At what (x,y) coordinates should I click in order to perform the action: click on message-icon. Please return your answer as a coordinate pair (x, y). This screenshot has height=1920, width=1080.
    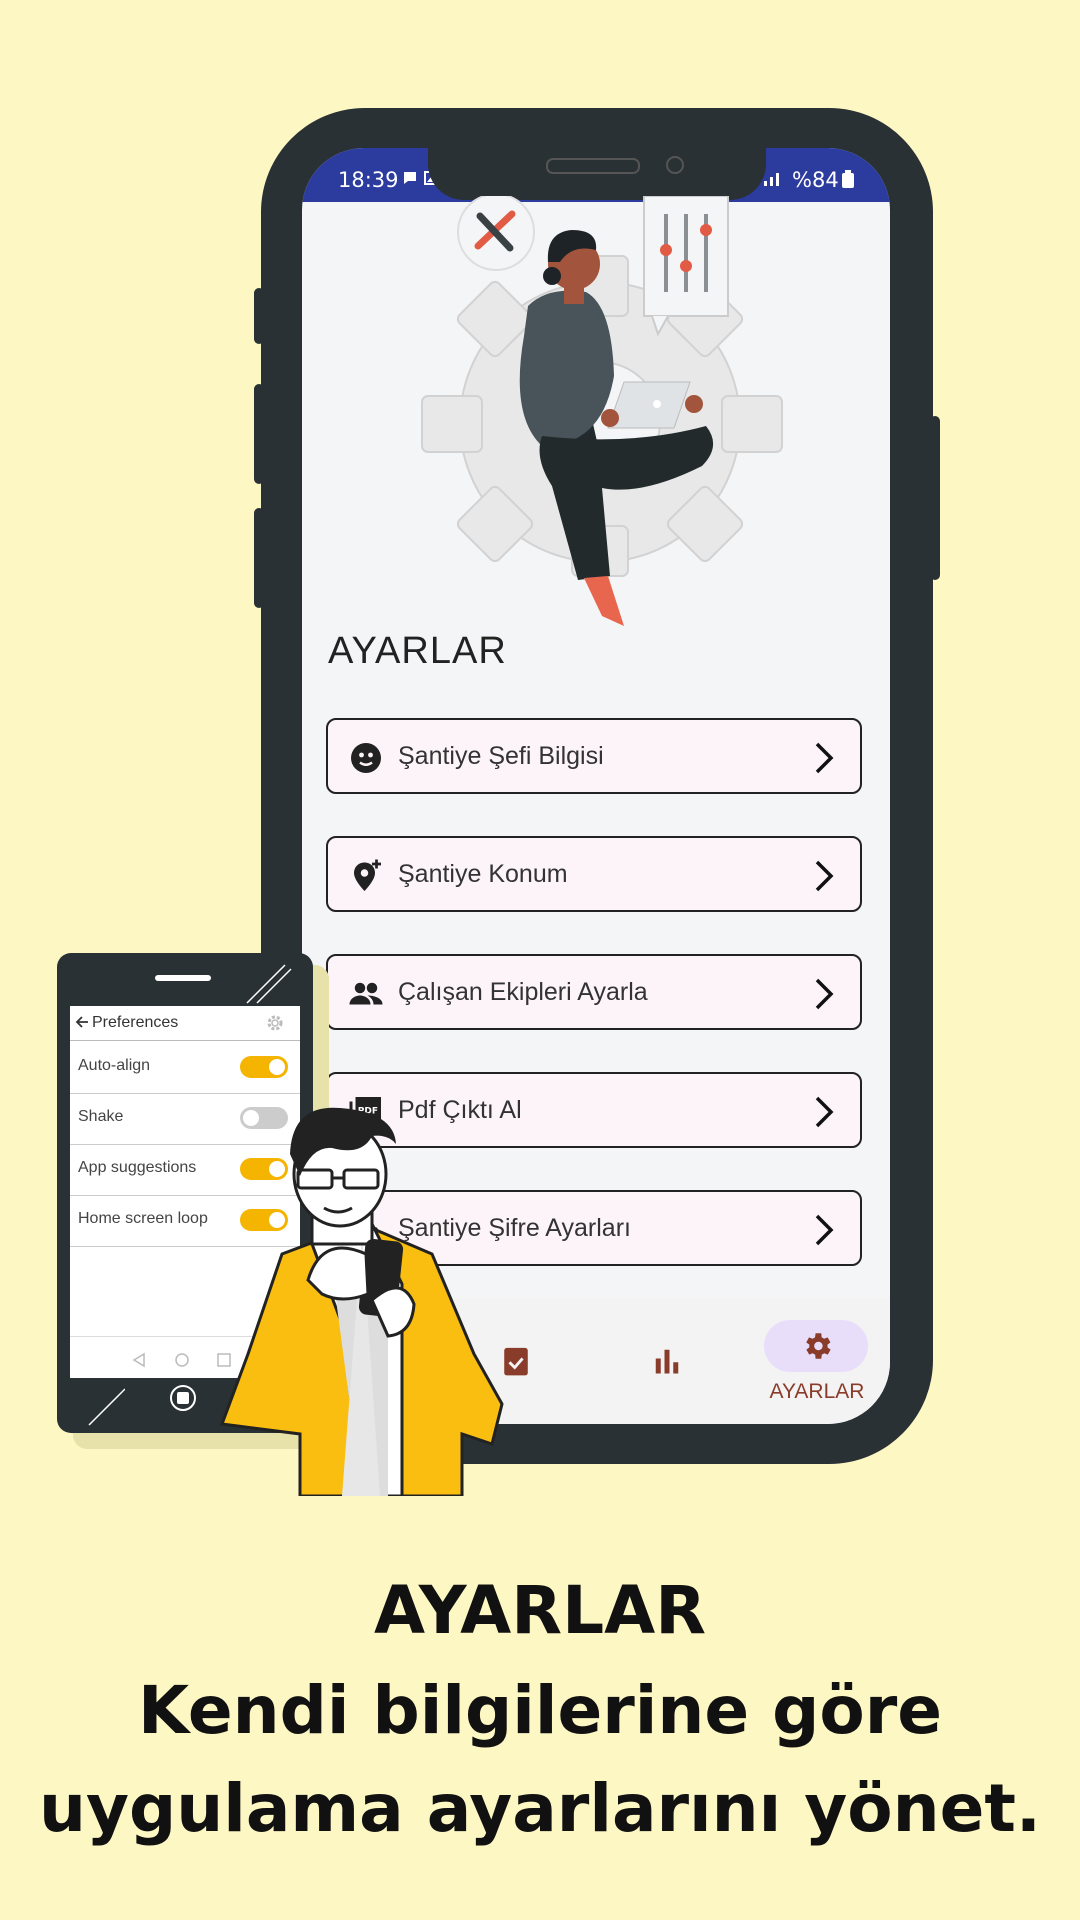
    Looking at the image, I should click on (410, 180).